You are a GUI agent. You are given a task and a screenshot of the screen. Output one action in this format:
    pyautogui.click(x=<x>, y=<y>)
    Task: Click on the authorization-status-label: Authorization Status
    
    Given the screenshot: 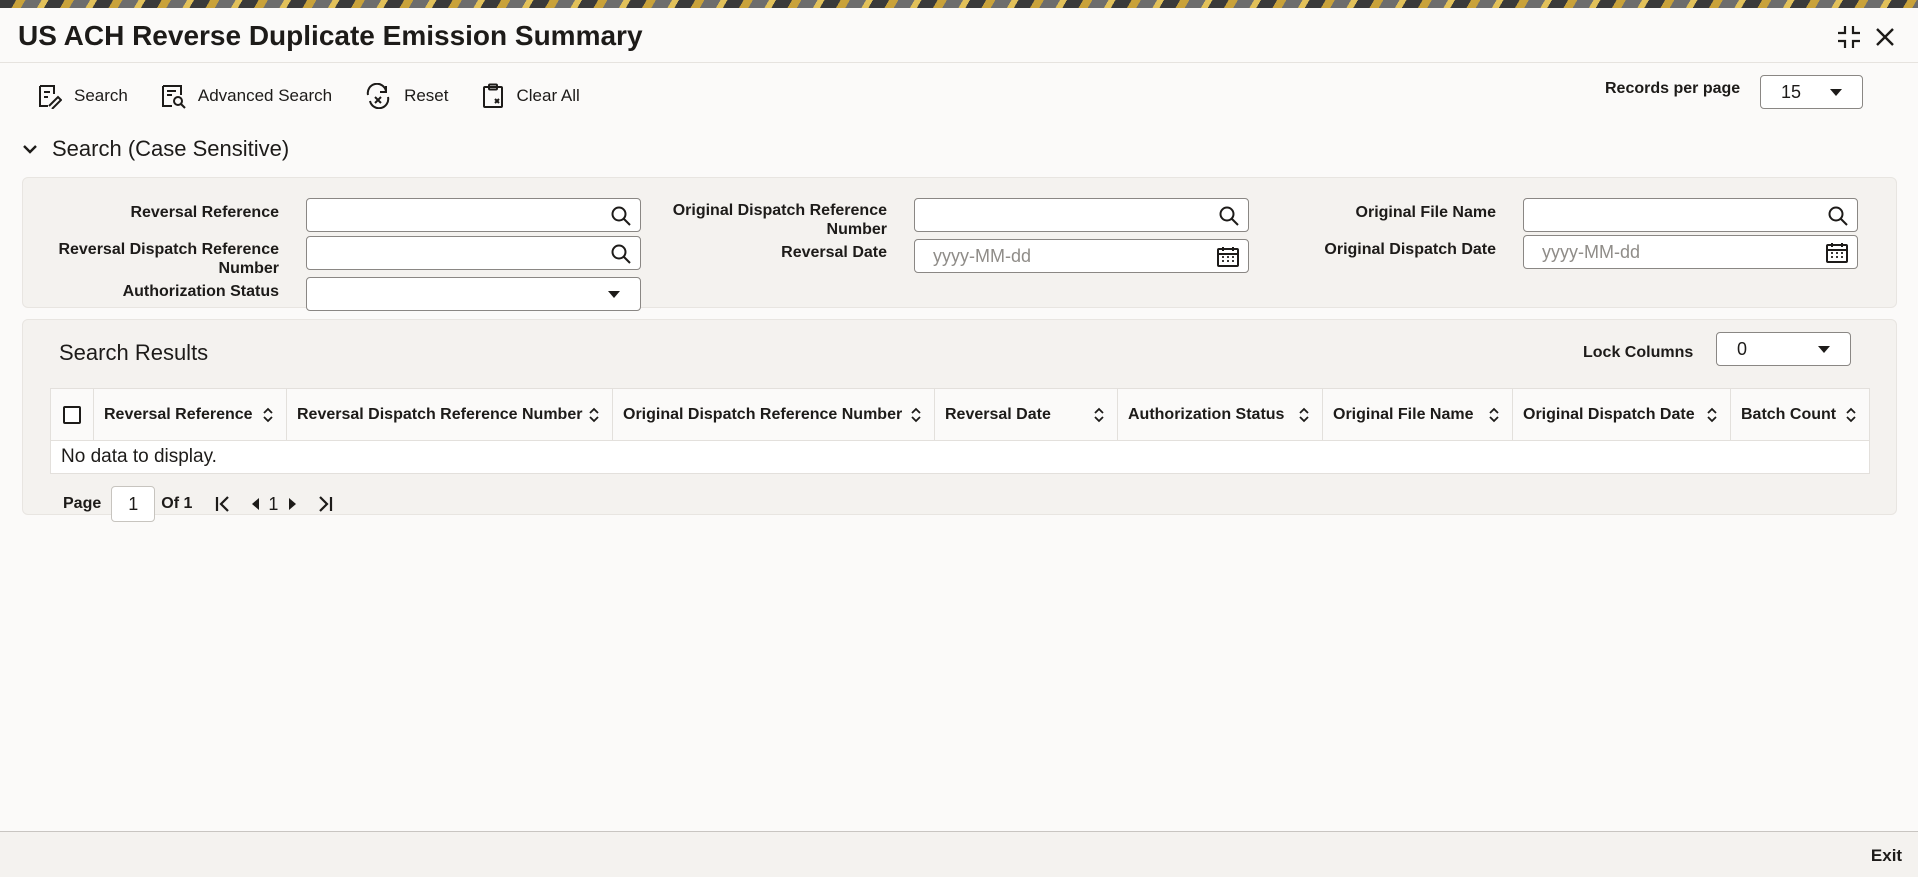 What is the action you would take?
    pyautogui.click(x=200, y=291)
    